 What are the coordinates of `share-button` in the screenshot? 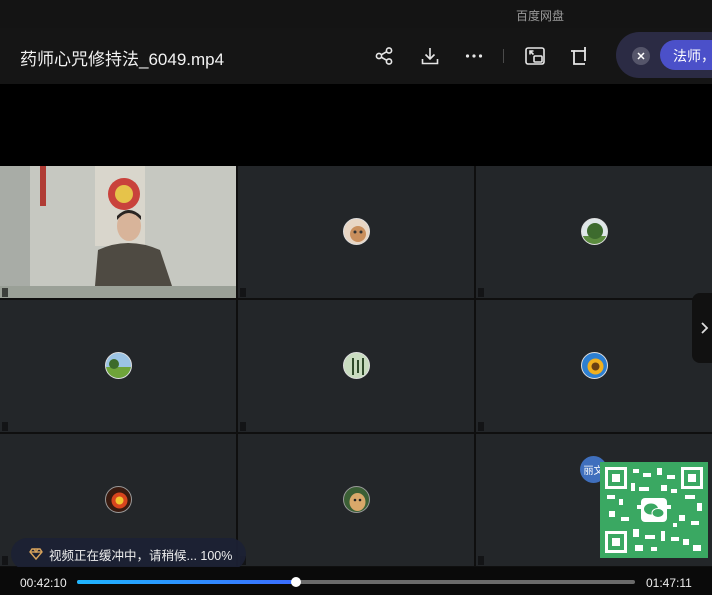 It's located at (384, 56).